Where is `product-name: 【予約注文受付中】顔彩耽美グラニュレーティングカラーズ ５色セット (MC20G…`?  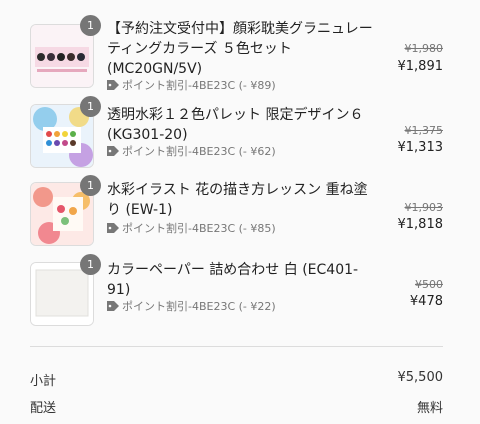 product-name: 【予約注文受付中】顔彩耽美グラニュレーティングカラーズ ５色セット (MC20G… is located at coordinates (240, 49).